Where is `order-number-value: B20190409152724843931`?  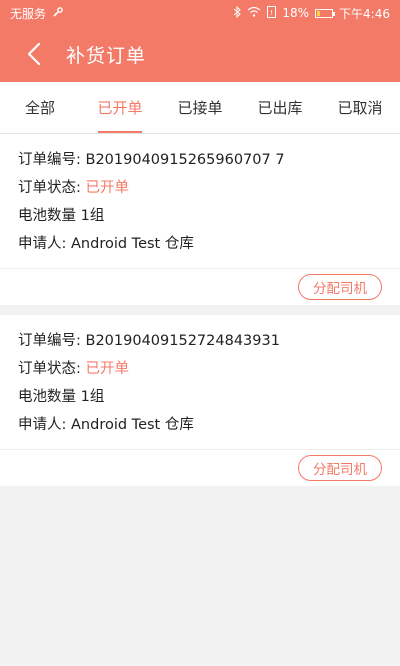 order-number-value: B20190409152724843931 is located at coordinates (182, 341).